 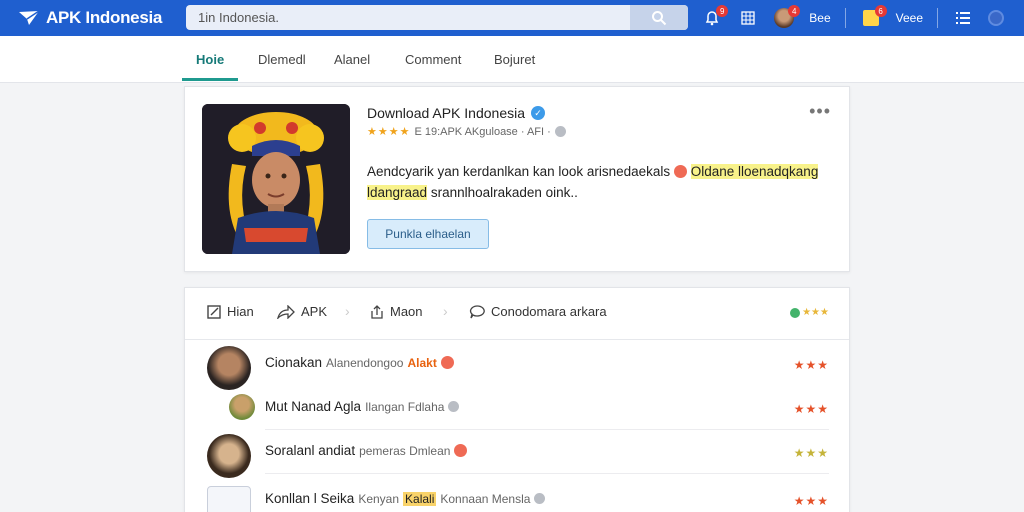 What do you see at coordinates (852, 18) in the screenshot?
I see `header-actions: 9 4 Bee 6 Veee` at bounding box center [852, 18].